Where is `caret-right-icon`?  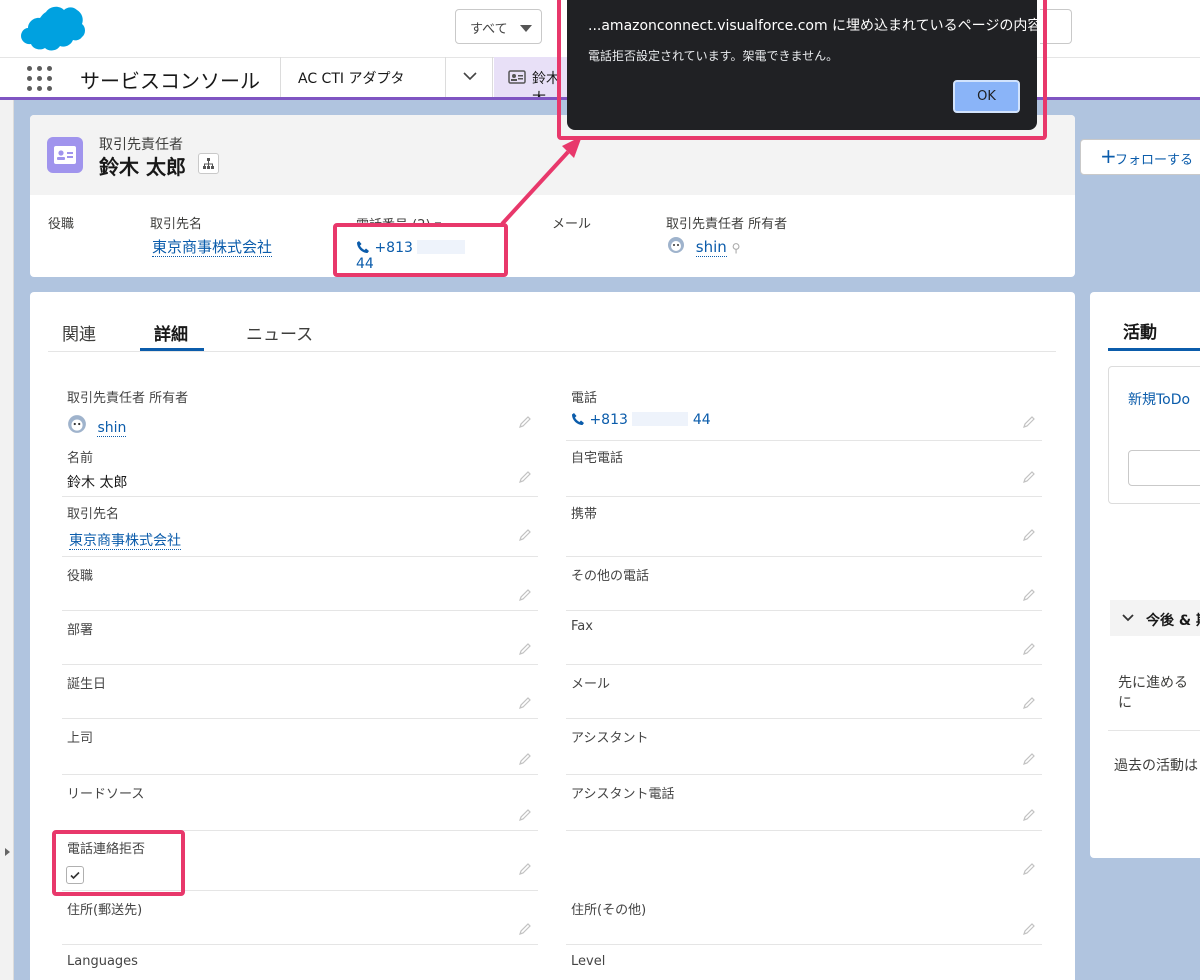 caret-right-icon is located at coordinates (7, 852).